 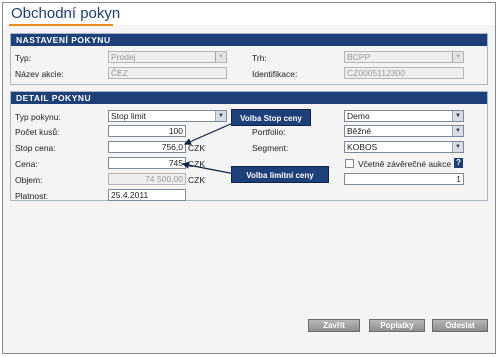 I want to click on stop-price-input: 756,0, so click(x=147, y=147).